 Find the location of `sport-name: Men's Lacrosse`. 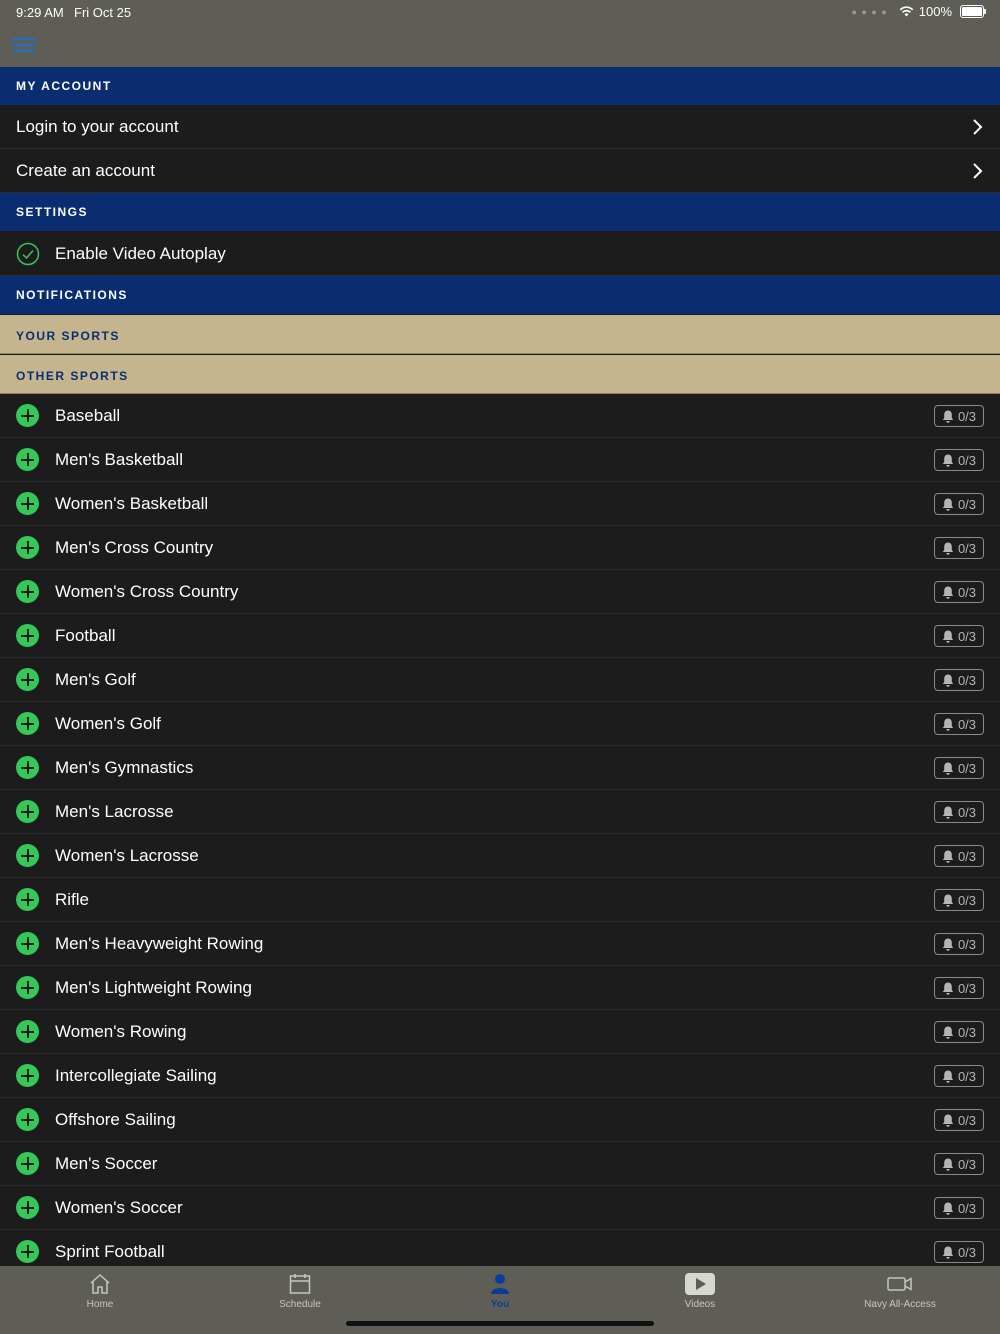

sport-name: Men's Lacrosse is located at coordinates (114, 811).